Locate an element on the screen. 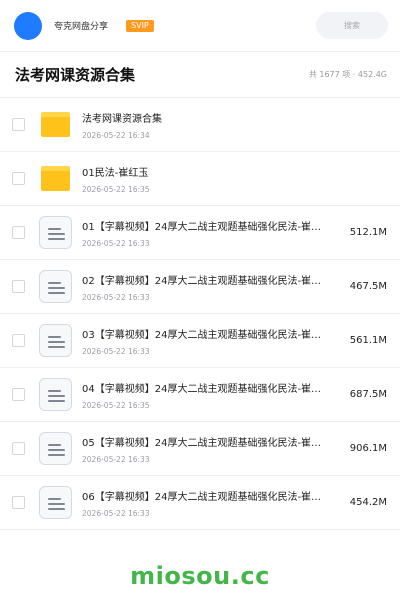 The image size is (400, 600). avatar is located at coordinates (28, 25).